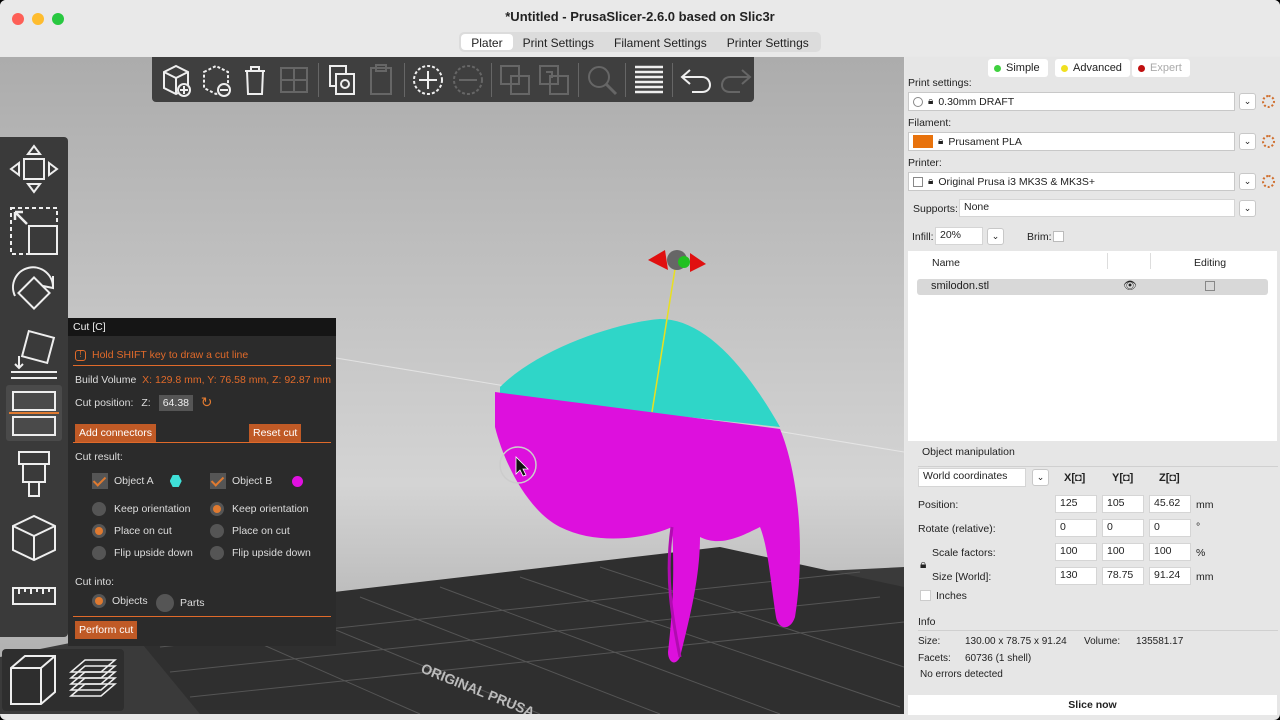  I want to click on object-a-check-icon, so click(100, 481).